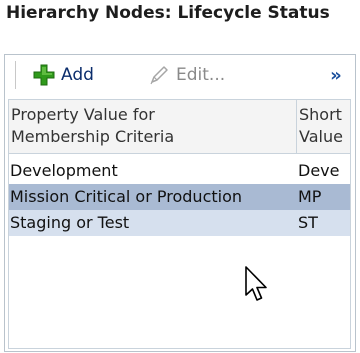 Image resolution: width=360 pixels, height=353 pixels. I want to click on overflow-chevron-icon: », so click(336, 75).